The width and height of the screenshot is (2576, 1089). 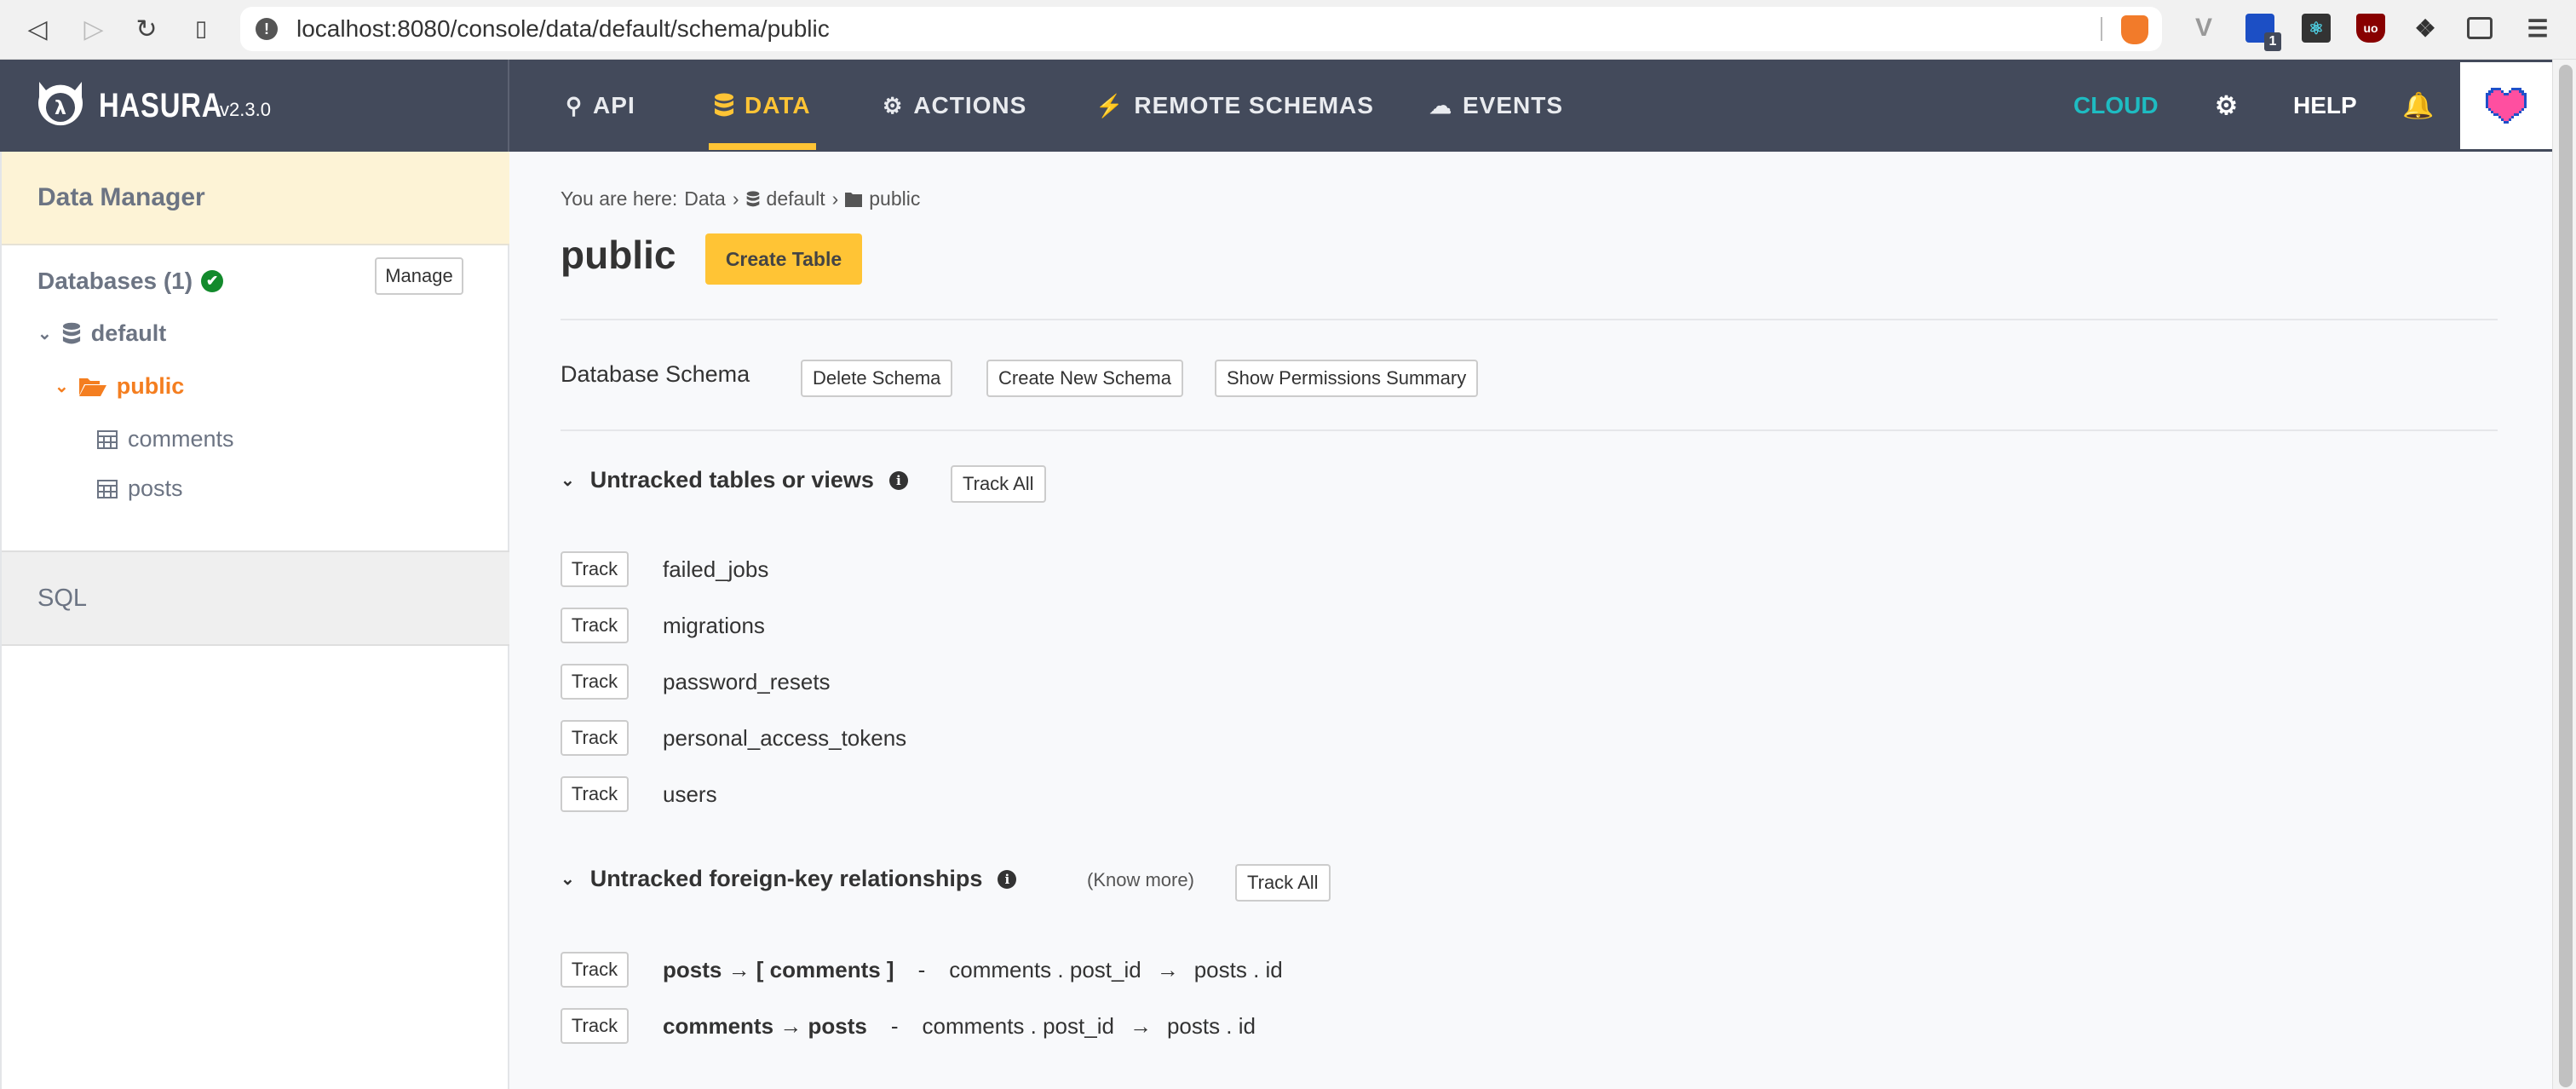 What do you see at coordinates (38, 29) in the screenshot?
I see `back-icon: ◁` at bounding box center [38, 29].